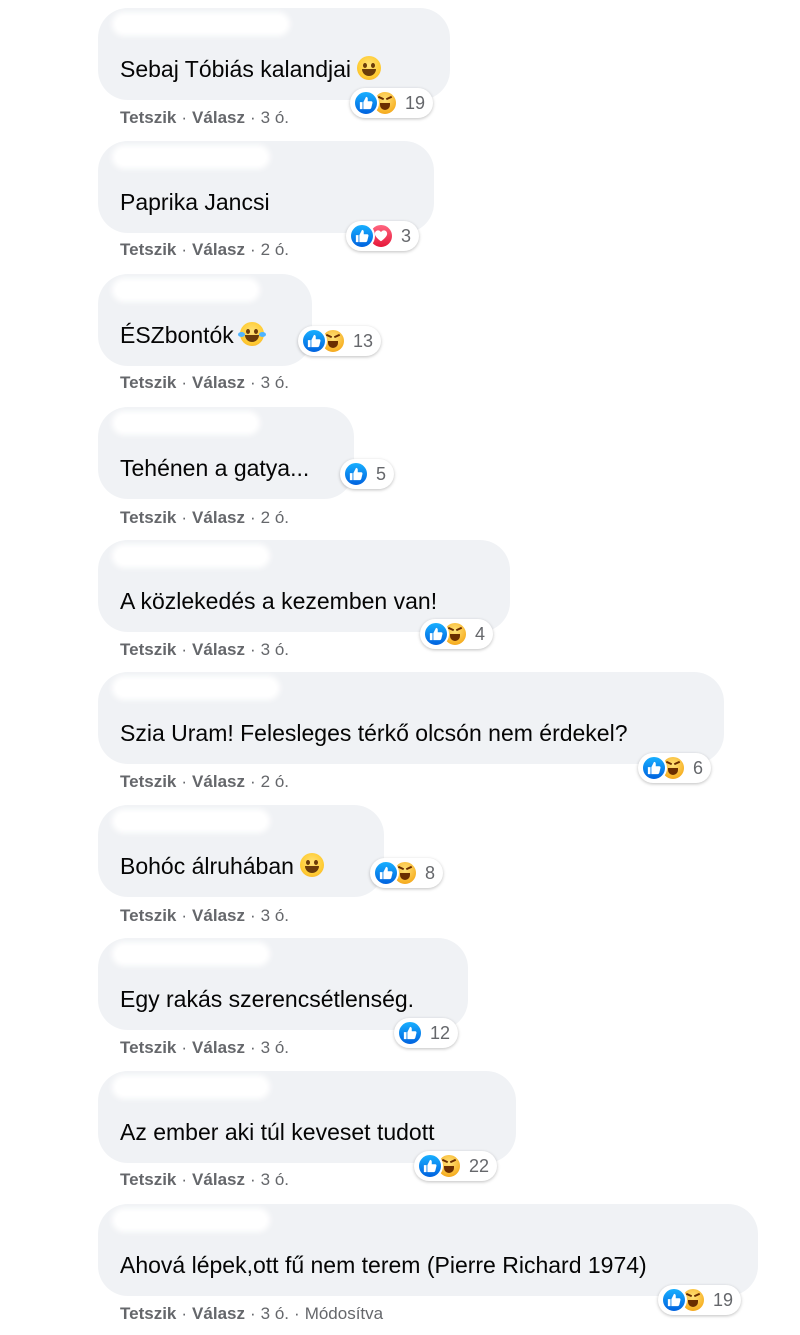 The width and height of the screenshot is (800, 1335). I want to click on comment-text: Egy rakás szerencsétlenség., so click(267, 999).